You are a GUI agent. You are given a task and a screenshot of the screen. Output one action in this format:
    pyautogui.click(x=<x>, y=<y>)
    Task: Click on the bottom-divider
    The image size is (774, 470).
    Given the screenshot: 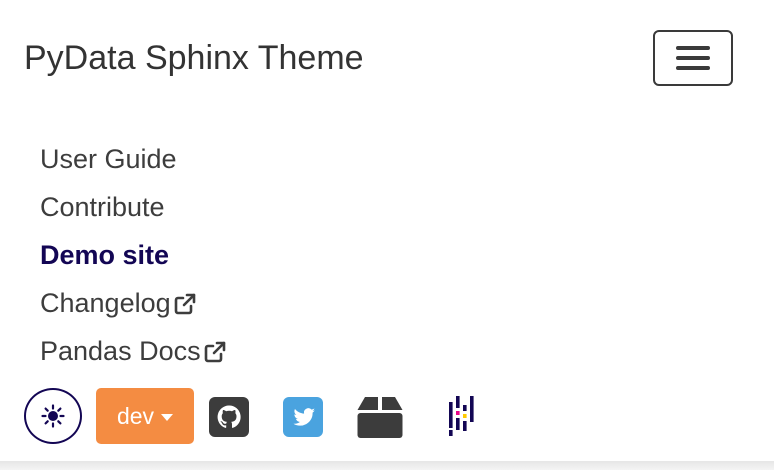 What is the action you would take?
    pyautogui.click(x=387, y=465)
    